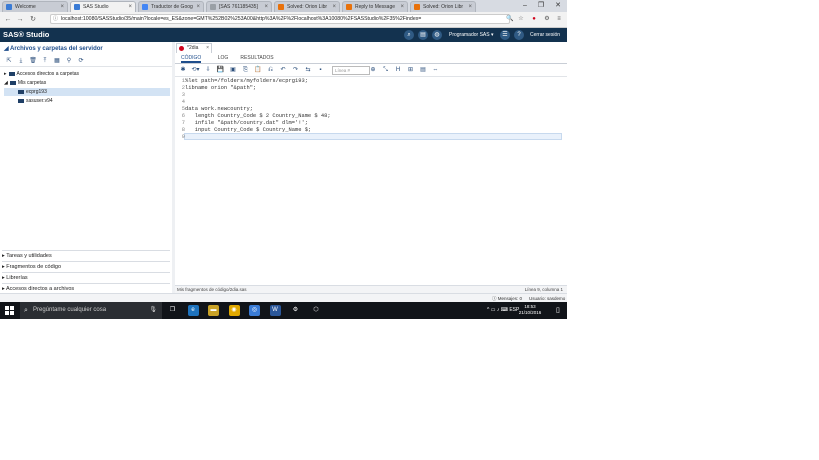 The image size is (819, 460). I want to click on format-icon: ⇆, so click(308, 70).